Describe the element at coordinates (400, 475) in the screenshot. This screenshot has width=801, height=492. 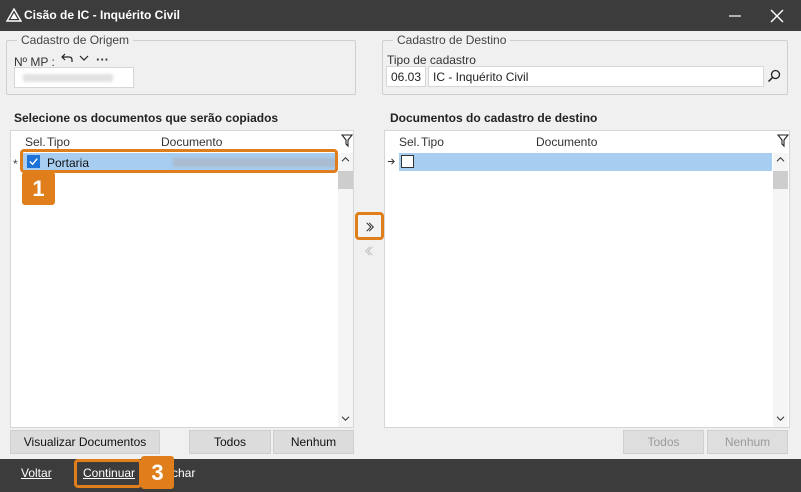
I see `footer-bar: Voltar Continuar char` at that location.